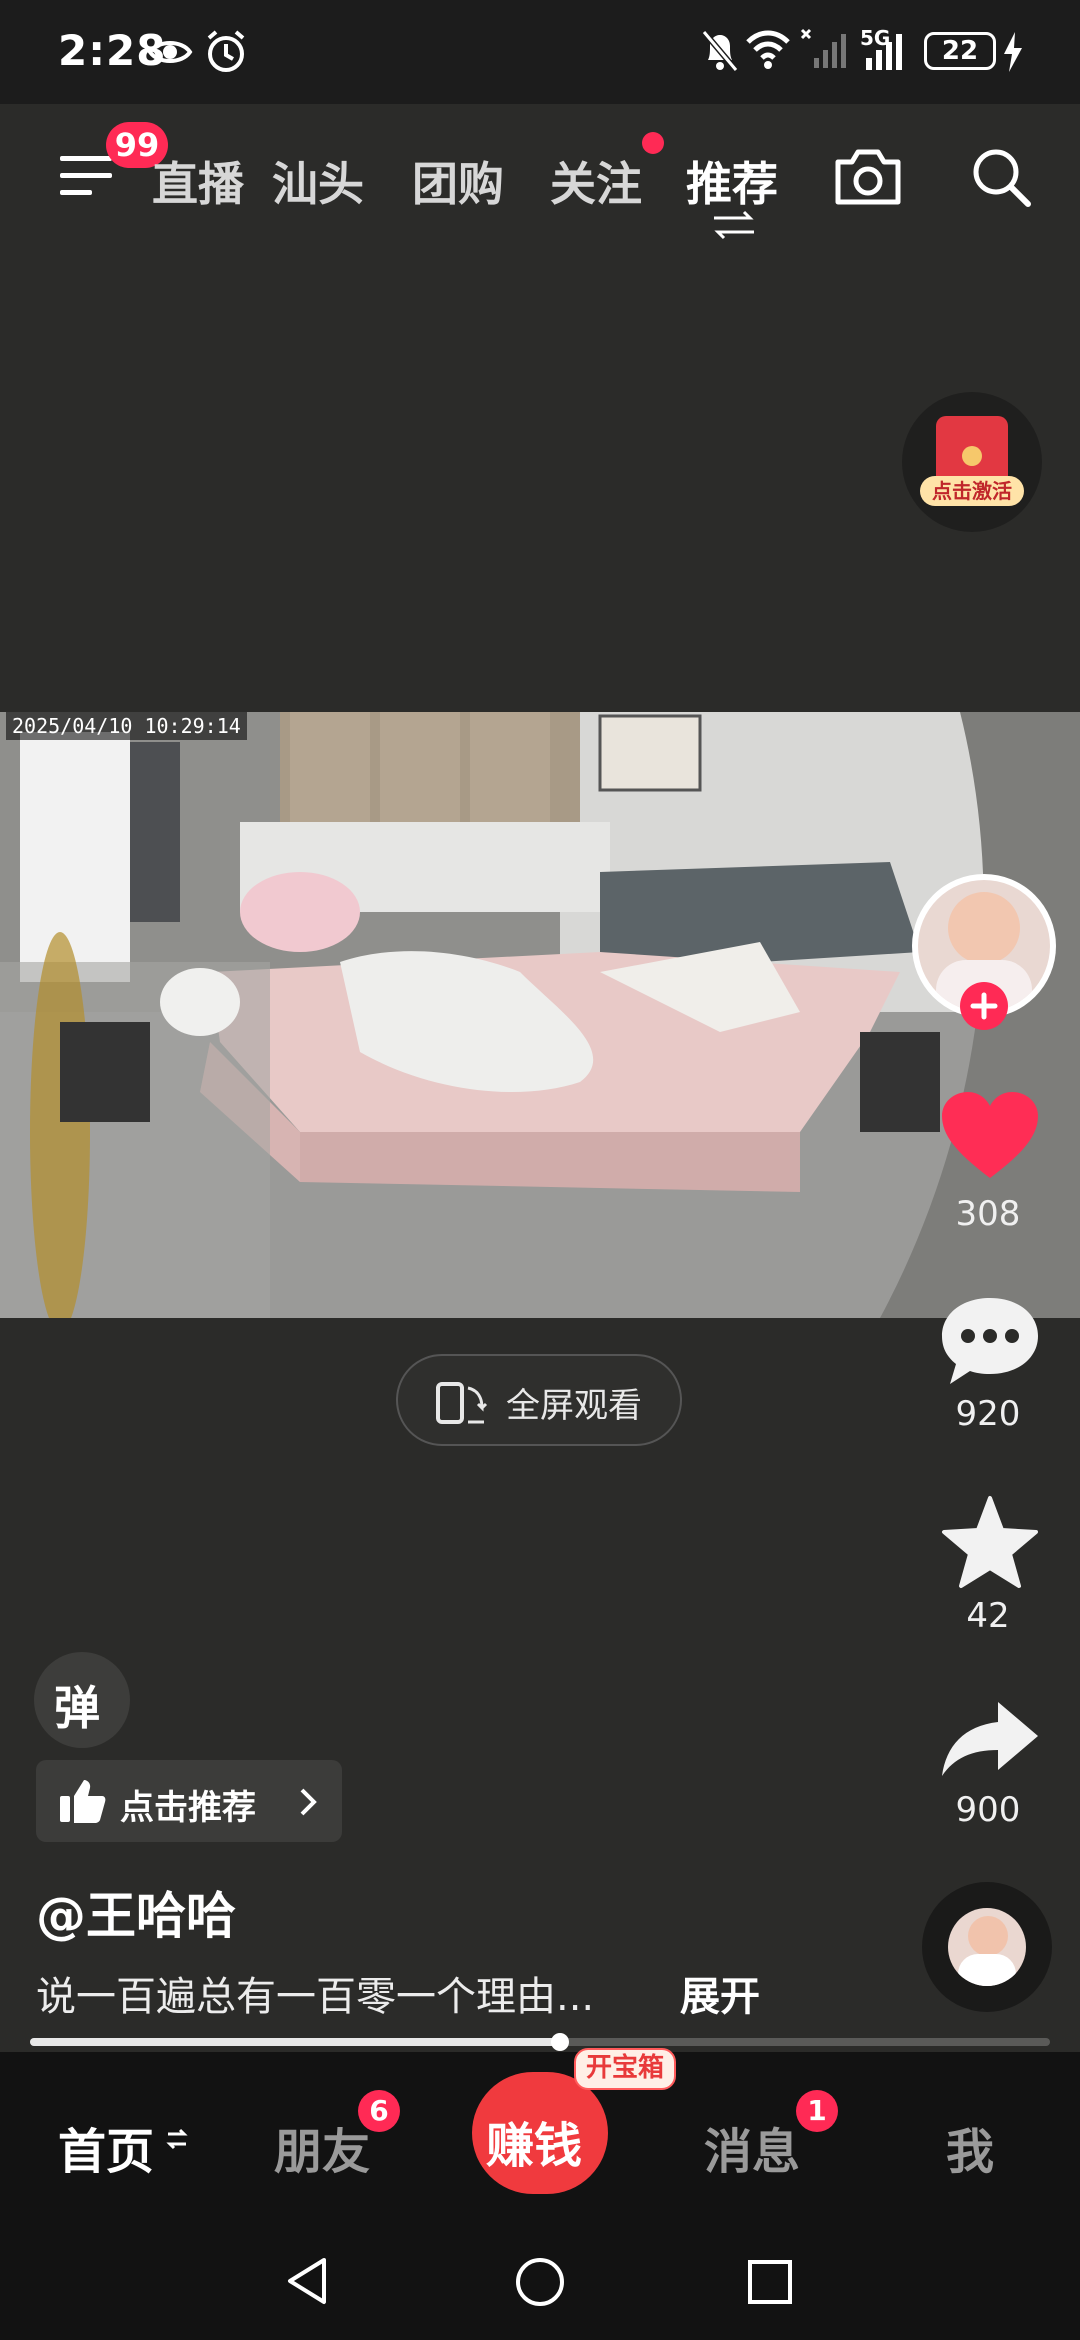  I want to click on comment-count: 920, so click(988, 1414).